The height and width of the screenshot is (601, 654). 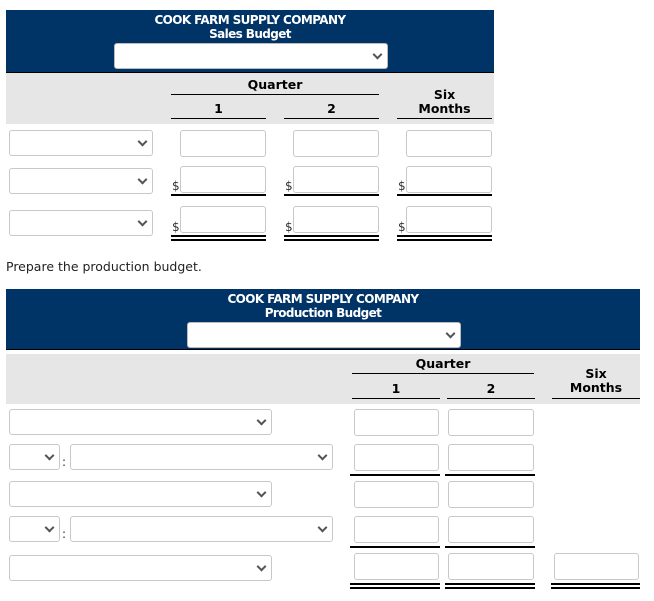 I want to click on production-q2-rule, so click(x=491, y=398).